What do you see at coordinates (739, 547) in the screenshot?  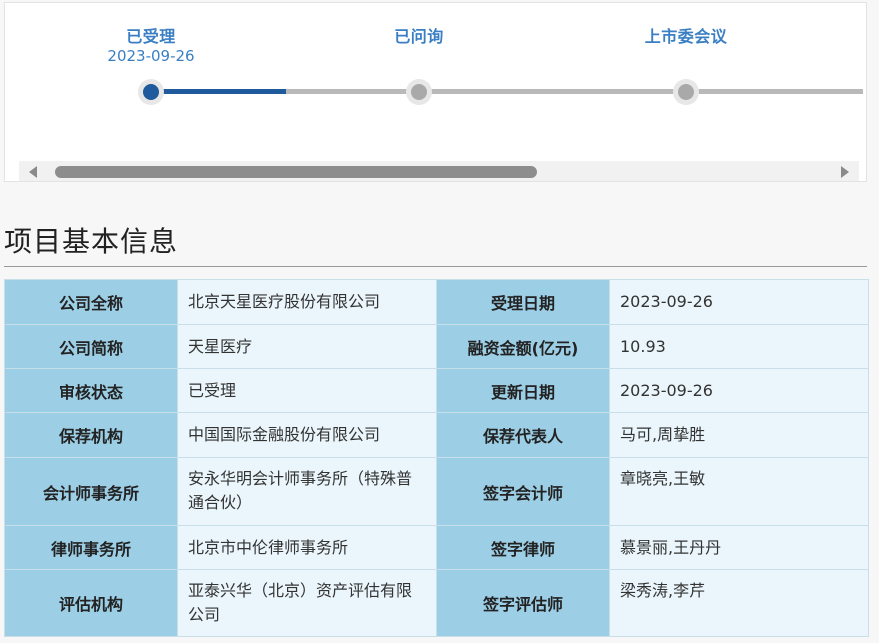 I see `signing-lawyer-value: 慕景丽,王丹丹` at bounding box center [739, 547].